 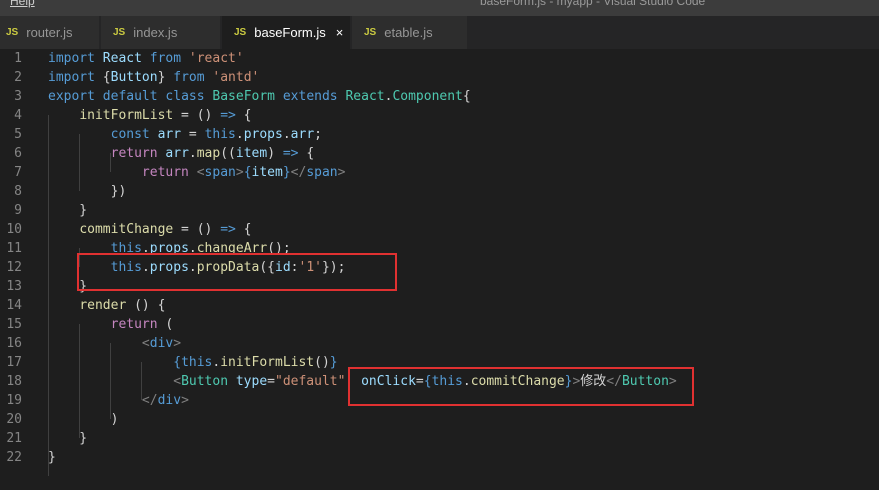 I want to click on code-token: extends, so click(x=310, y=96).